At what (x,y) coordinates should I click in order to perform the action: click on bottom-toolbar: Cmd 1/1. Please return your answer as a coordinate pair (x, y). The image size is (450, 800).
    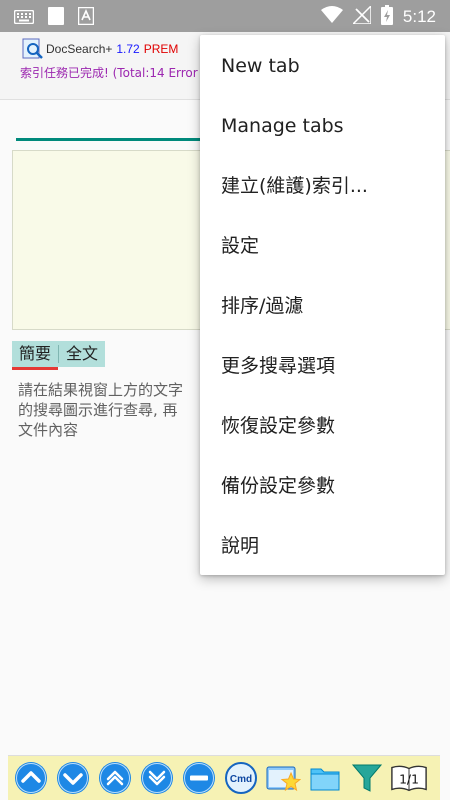
    Looking at the image, I should click on (224, 777).